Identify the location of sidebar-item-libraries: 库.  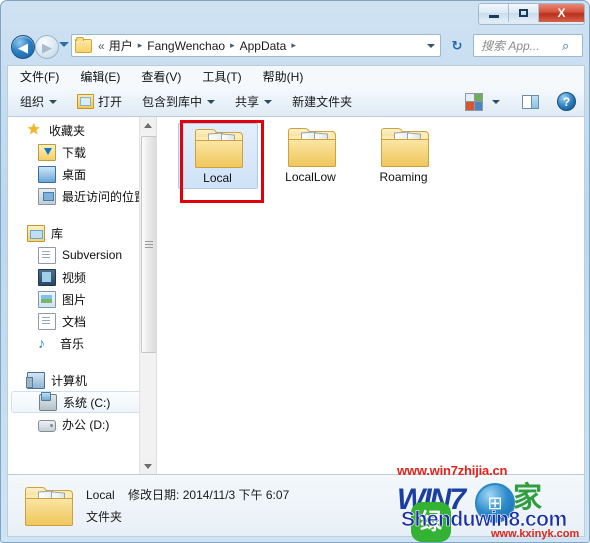
(82, 233).